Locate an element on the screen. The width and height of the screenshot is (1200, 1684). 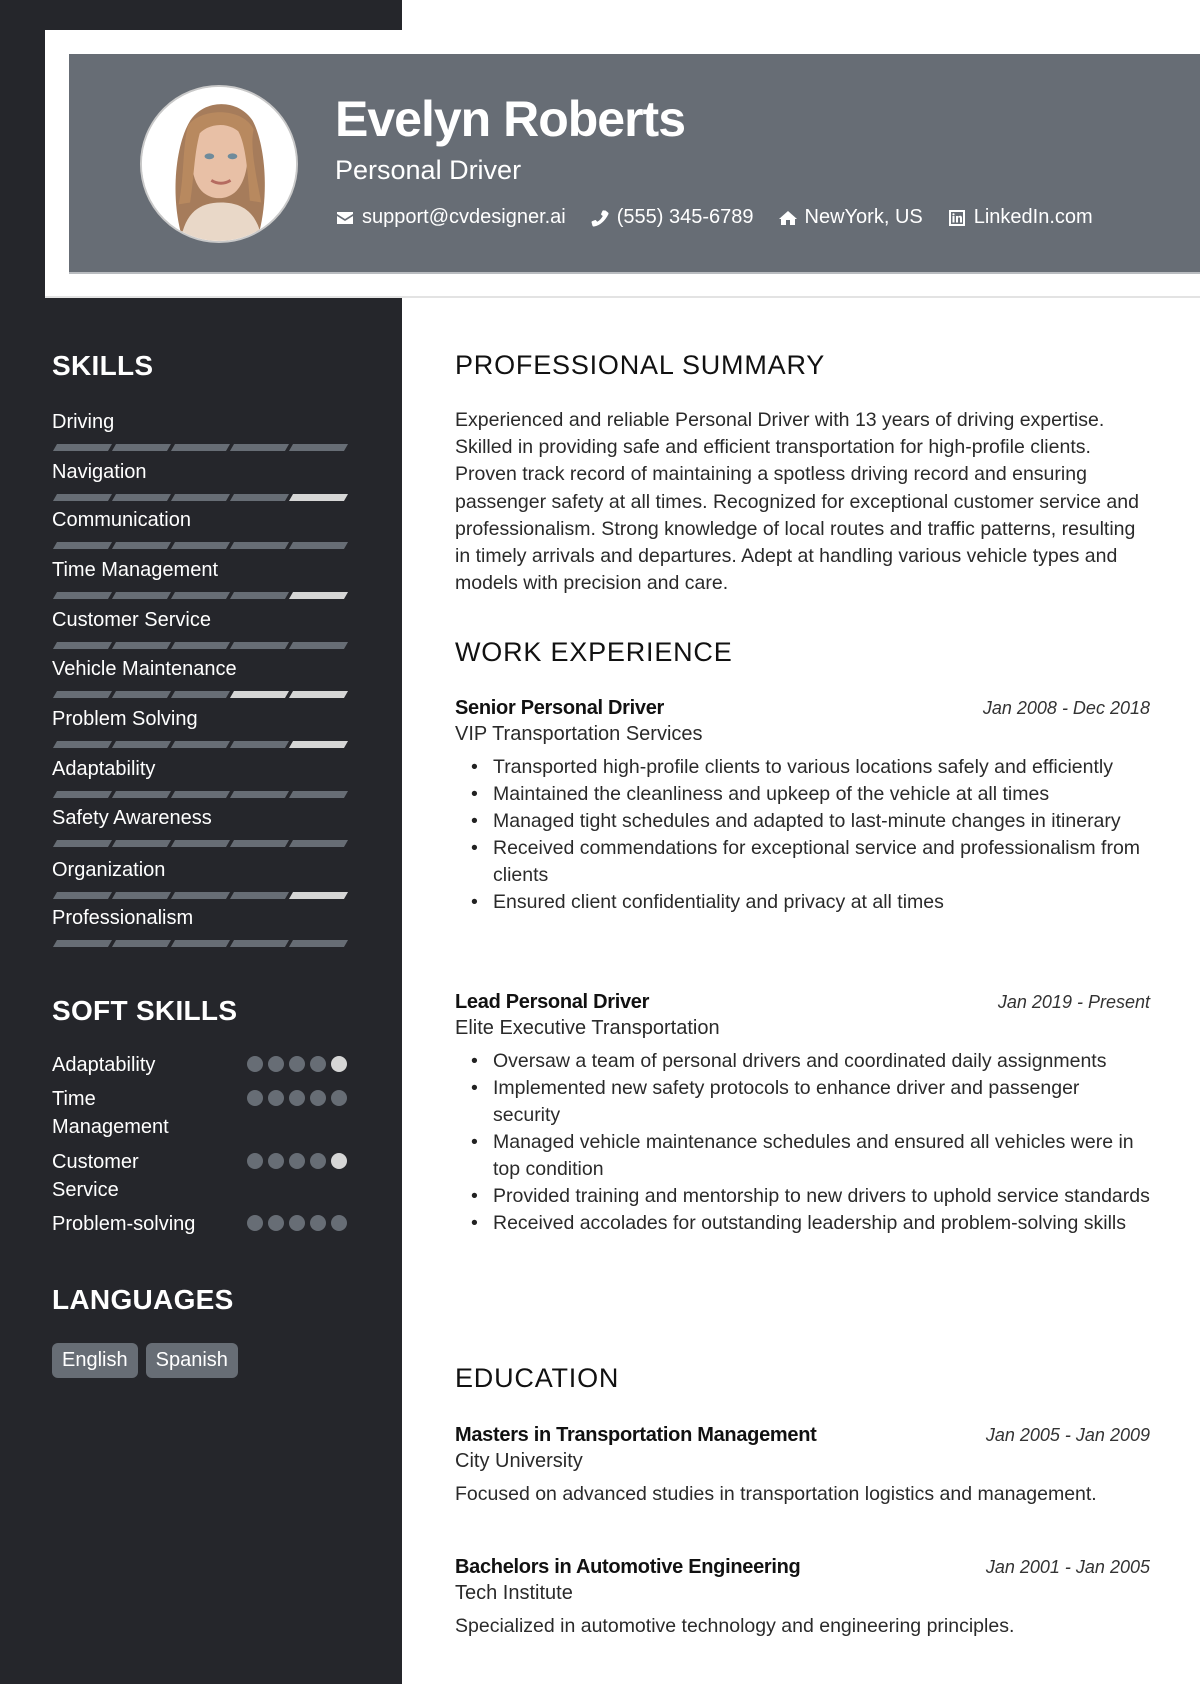
skill-name: Vehicle Maintenance is located at coordinates (144, 669).